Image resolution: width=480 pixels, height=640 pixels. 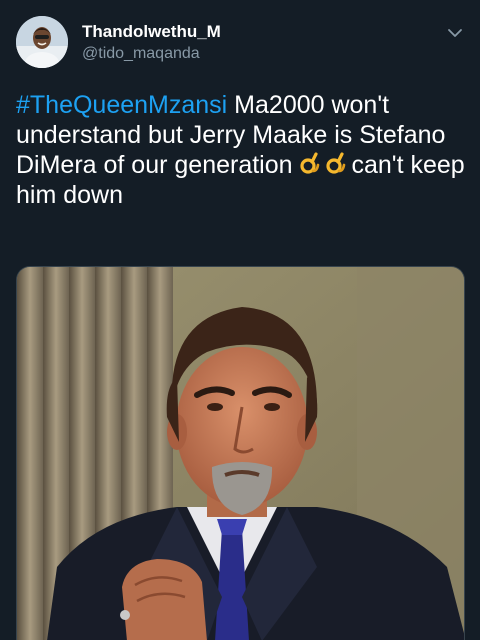 I want to click on avatar, so click(x=42, y=42).